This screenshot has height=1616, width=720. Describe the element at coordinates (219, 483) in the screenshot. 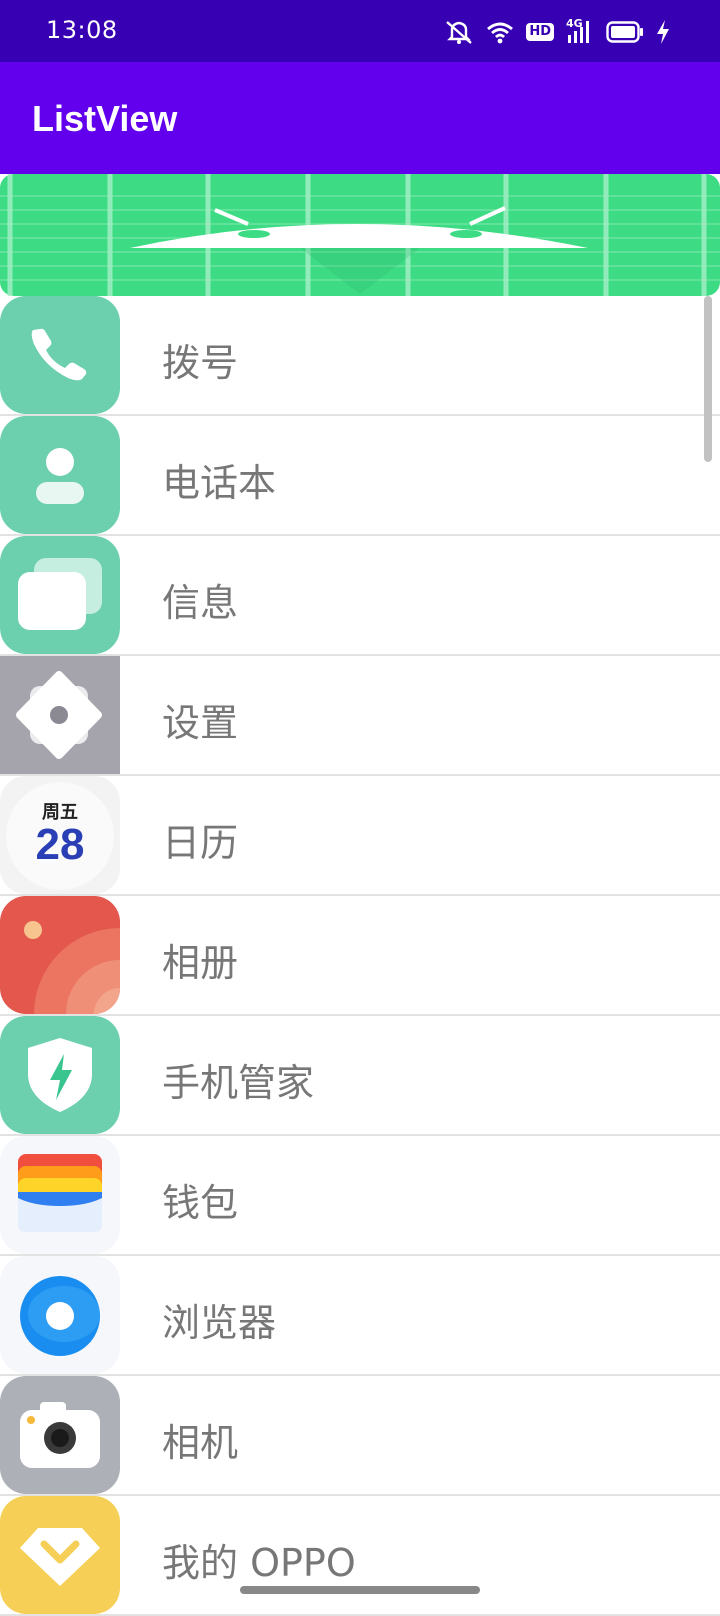

I see `list-item-label: 电话本` at that location.